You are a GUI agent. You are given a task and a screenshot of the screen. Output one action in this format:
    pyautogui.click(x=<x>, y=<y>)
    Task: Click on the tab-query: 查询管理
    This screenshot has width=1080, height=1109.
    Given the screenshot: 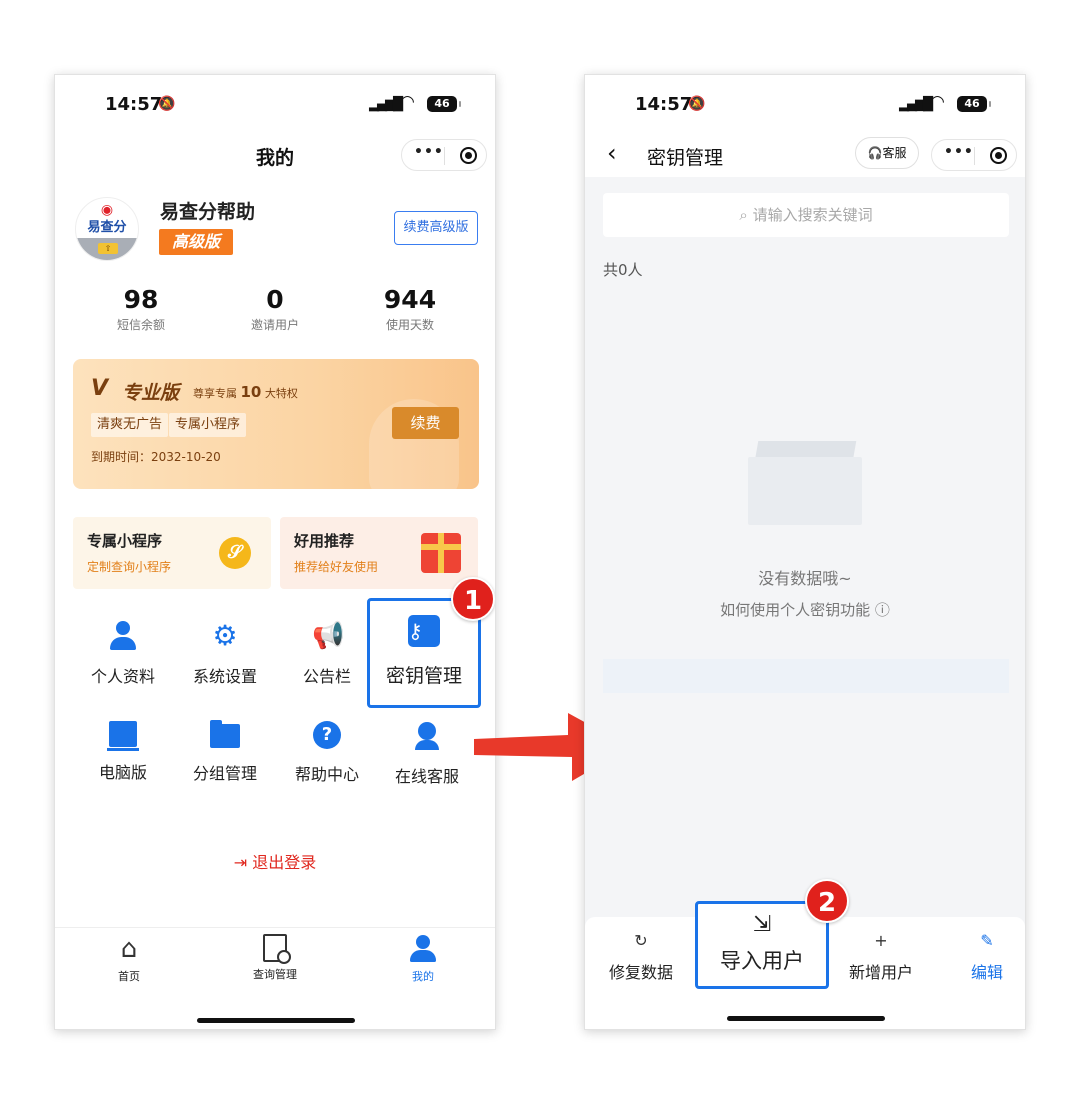 What is the action you would take?
    pyautogui.click(x=275, y=958)
    